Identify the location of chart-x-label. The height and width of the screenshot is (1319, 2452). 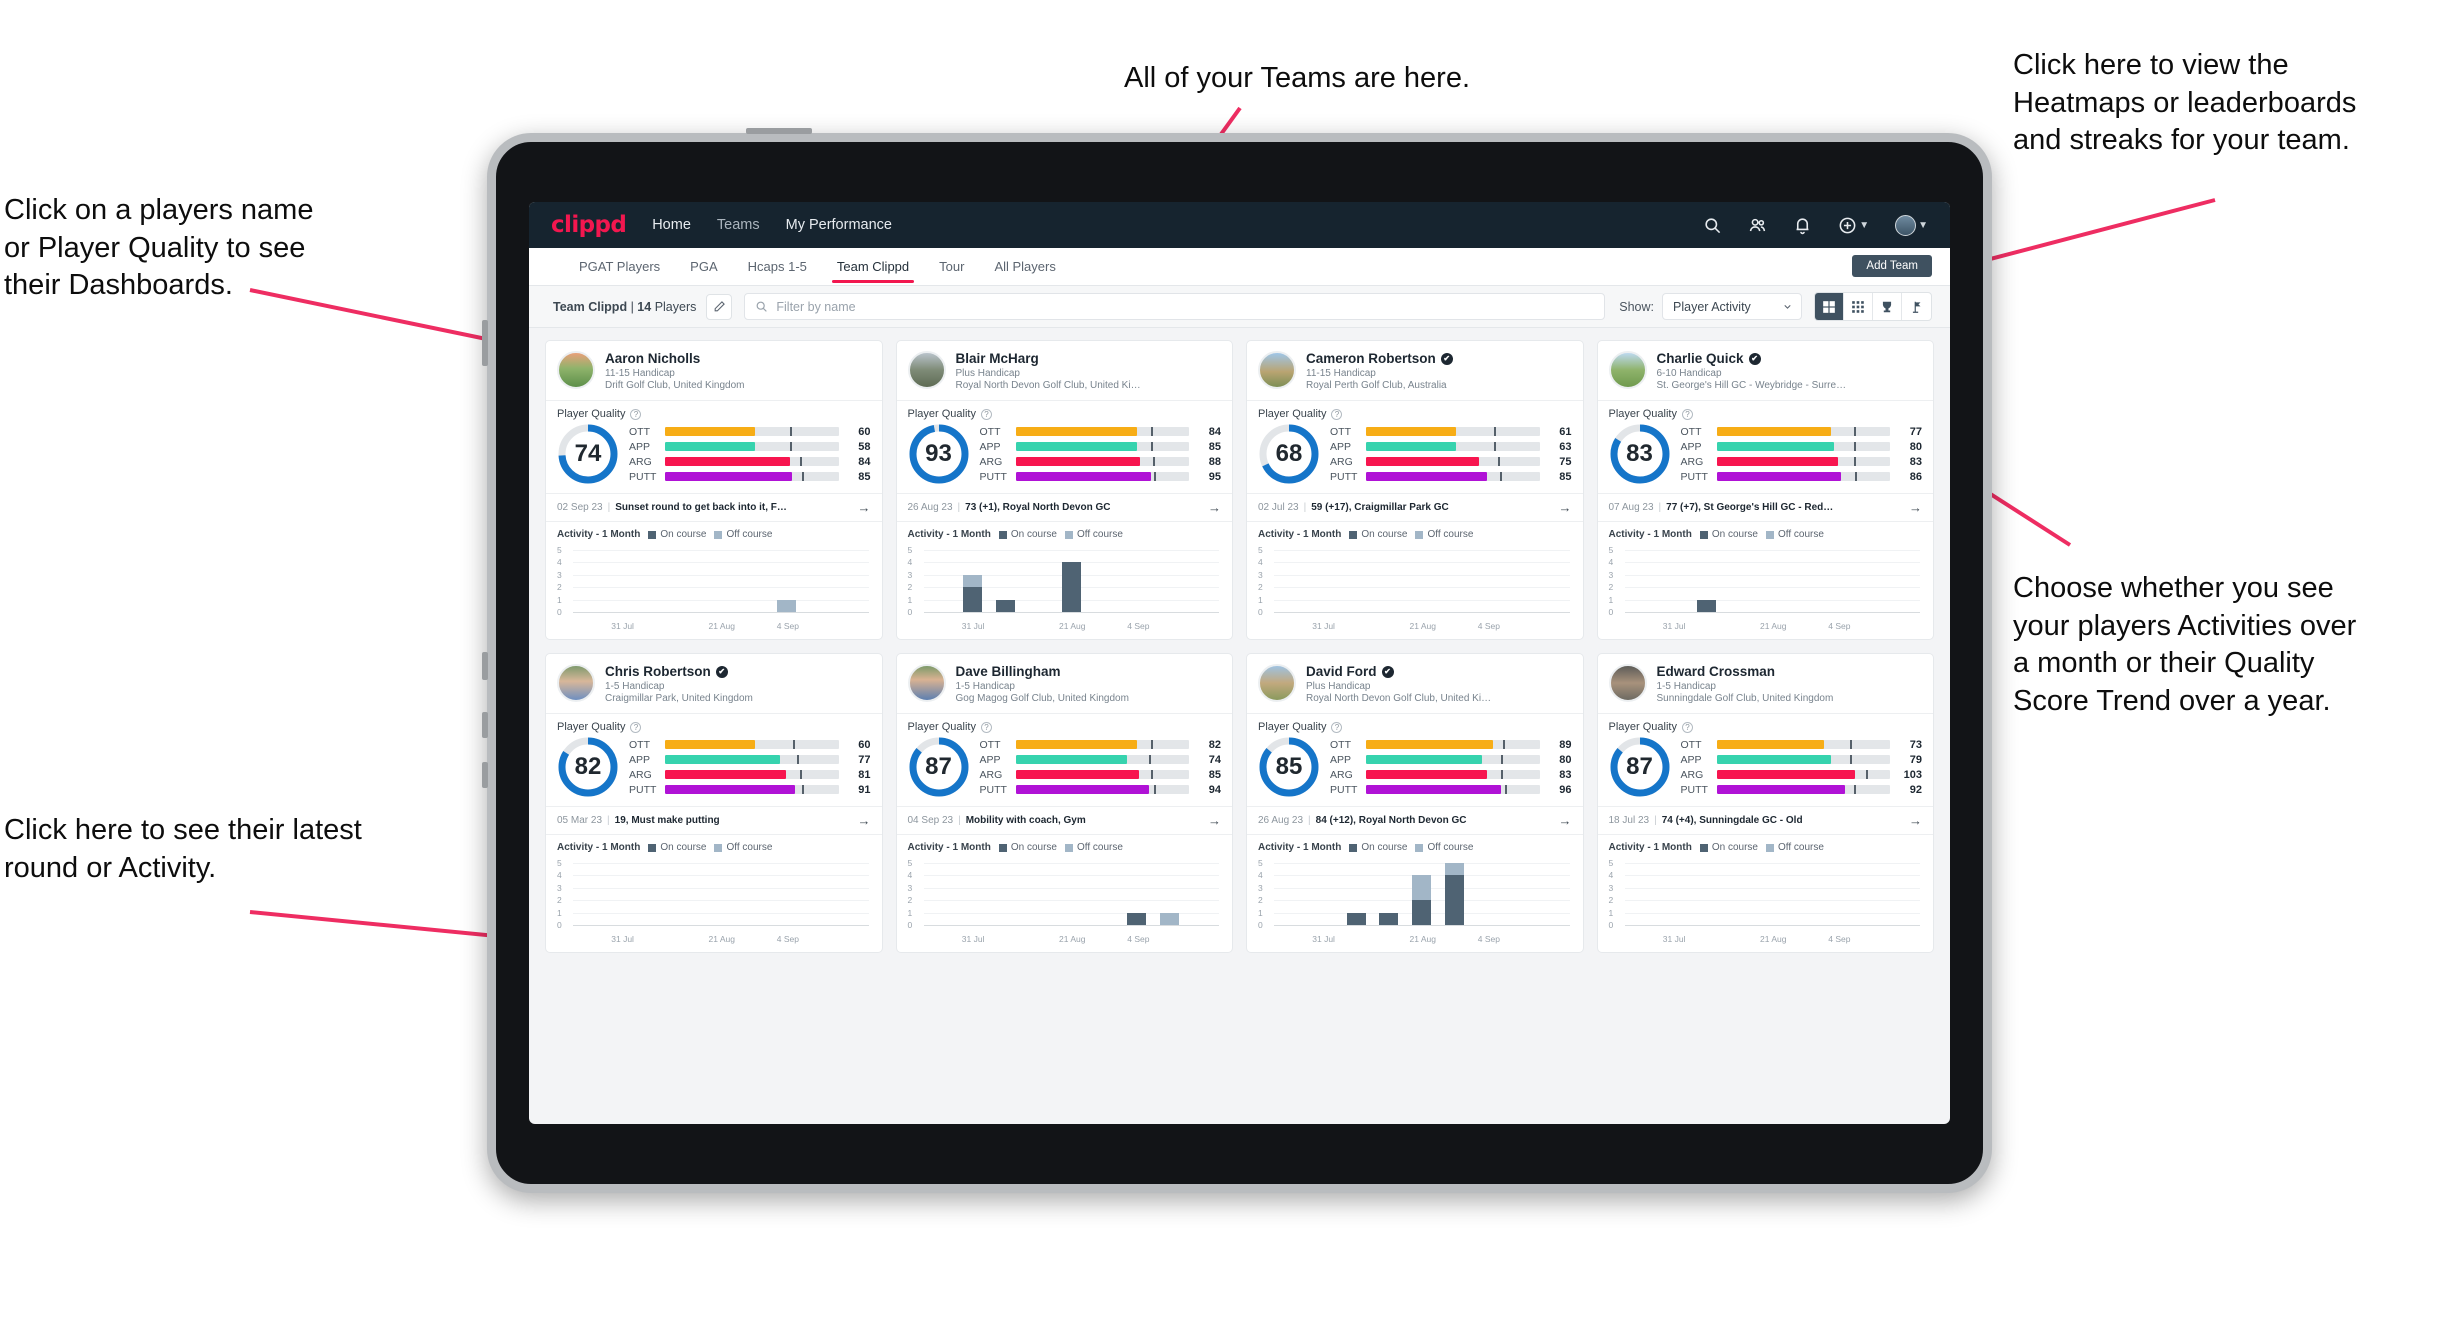
(940, 939).